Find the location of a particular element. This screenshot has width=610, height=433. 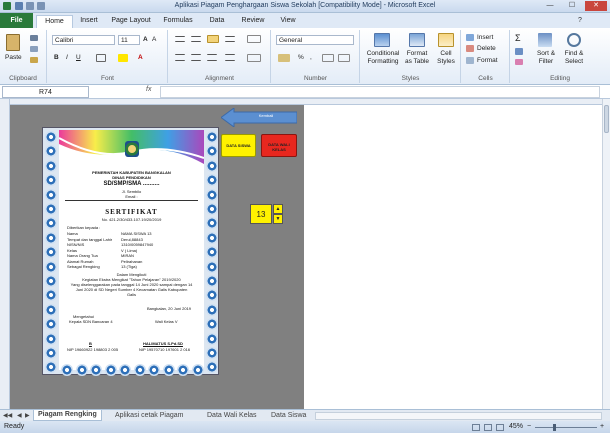

conditional-formatting-icon is located at coordinates (382, 40).